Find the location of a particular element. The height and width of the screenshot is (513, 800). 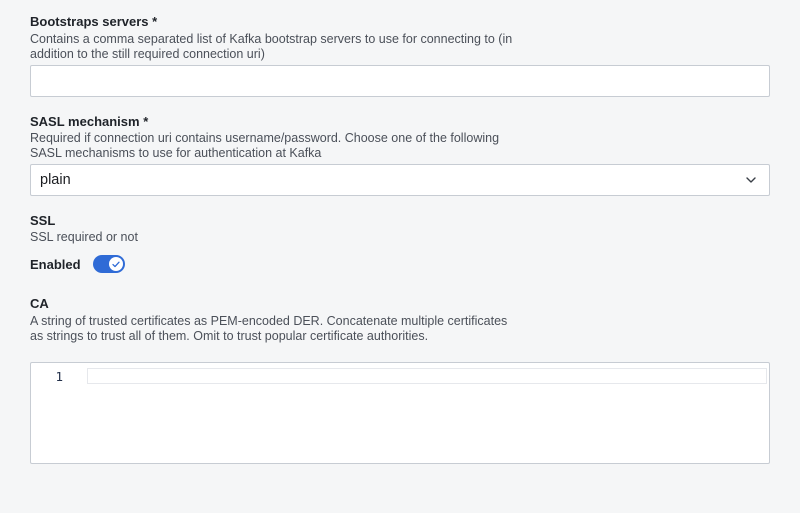

bootstrap-servers-label: Bootstraps servers * is located at coordinates (94, 21).